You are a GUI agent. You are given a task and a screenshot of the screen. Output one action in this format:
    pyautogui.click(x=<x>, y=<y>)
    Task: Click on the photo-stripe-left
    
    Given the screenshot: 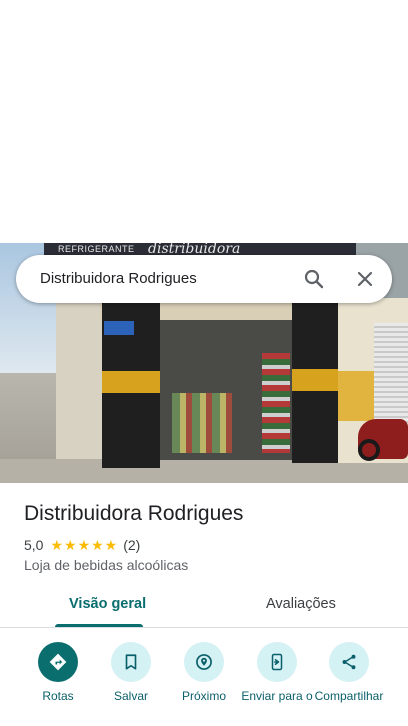 What is the action you would take?
    pyautogui.click(x=131, y=382)
    